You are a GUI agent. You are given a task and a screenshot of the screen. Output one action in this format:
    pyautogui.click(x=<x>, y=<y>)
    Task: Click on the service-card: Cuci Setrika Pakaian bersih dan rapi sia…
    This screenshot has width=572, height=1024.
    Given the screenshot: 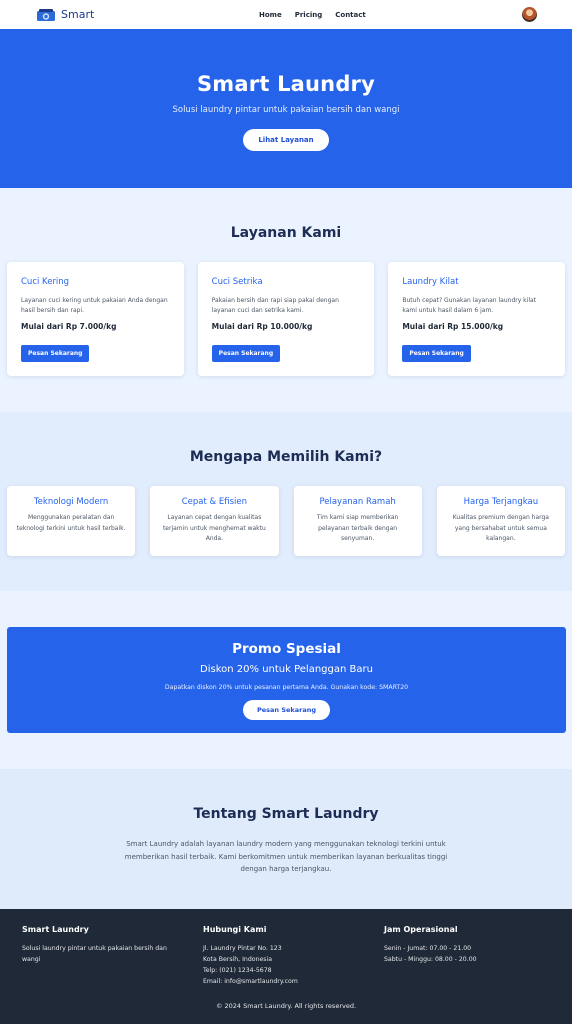 What is the action you would take?
    pyautogui.click(x=286, y=319)
    